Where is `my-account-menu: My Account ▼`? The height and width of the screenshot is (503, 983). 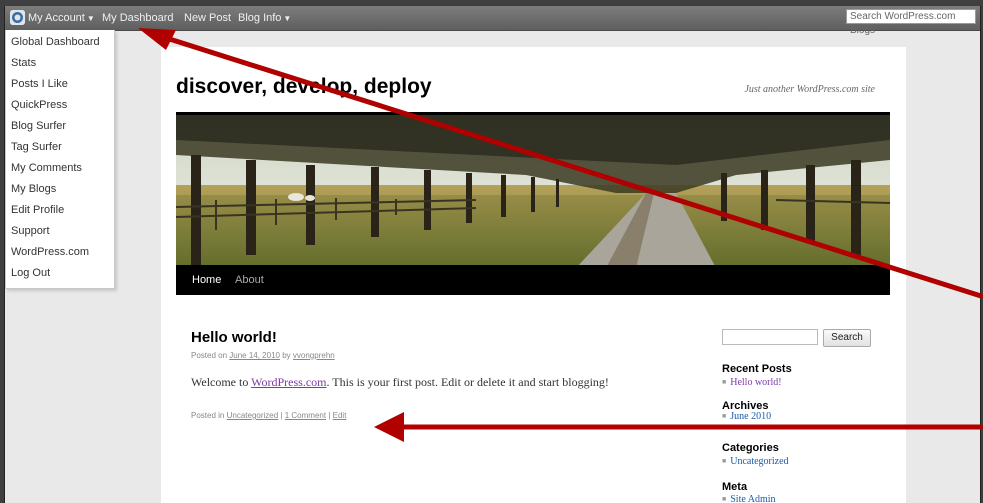 my-account-menu: My Account ▼ is located at coordinates (61, 18).